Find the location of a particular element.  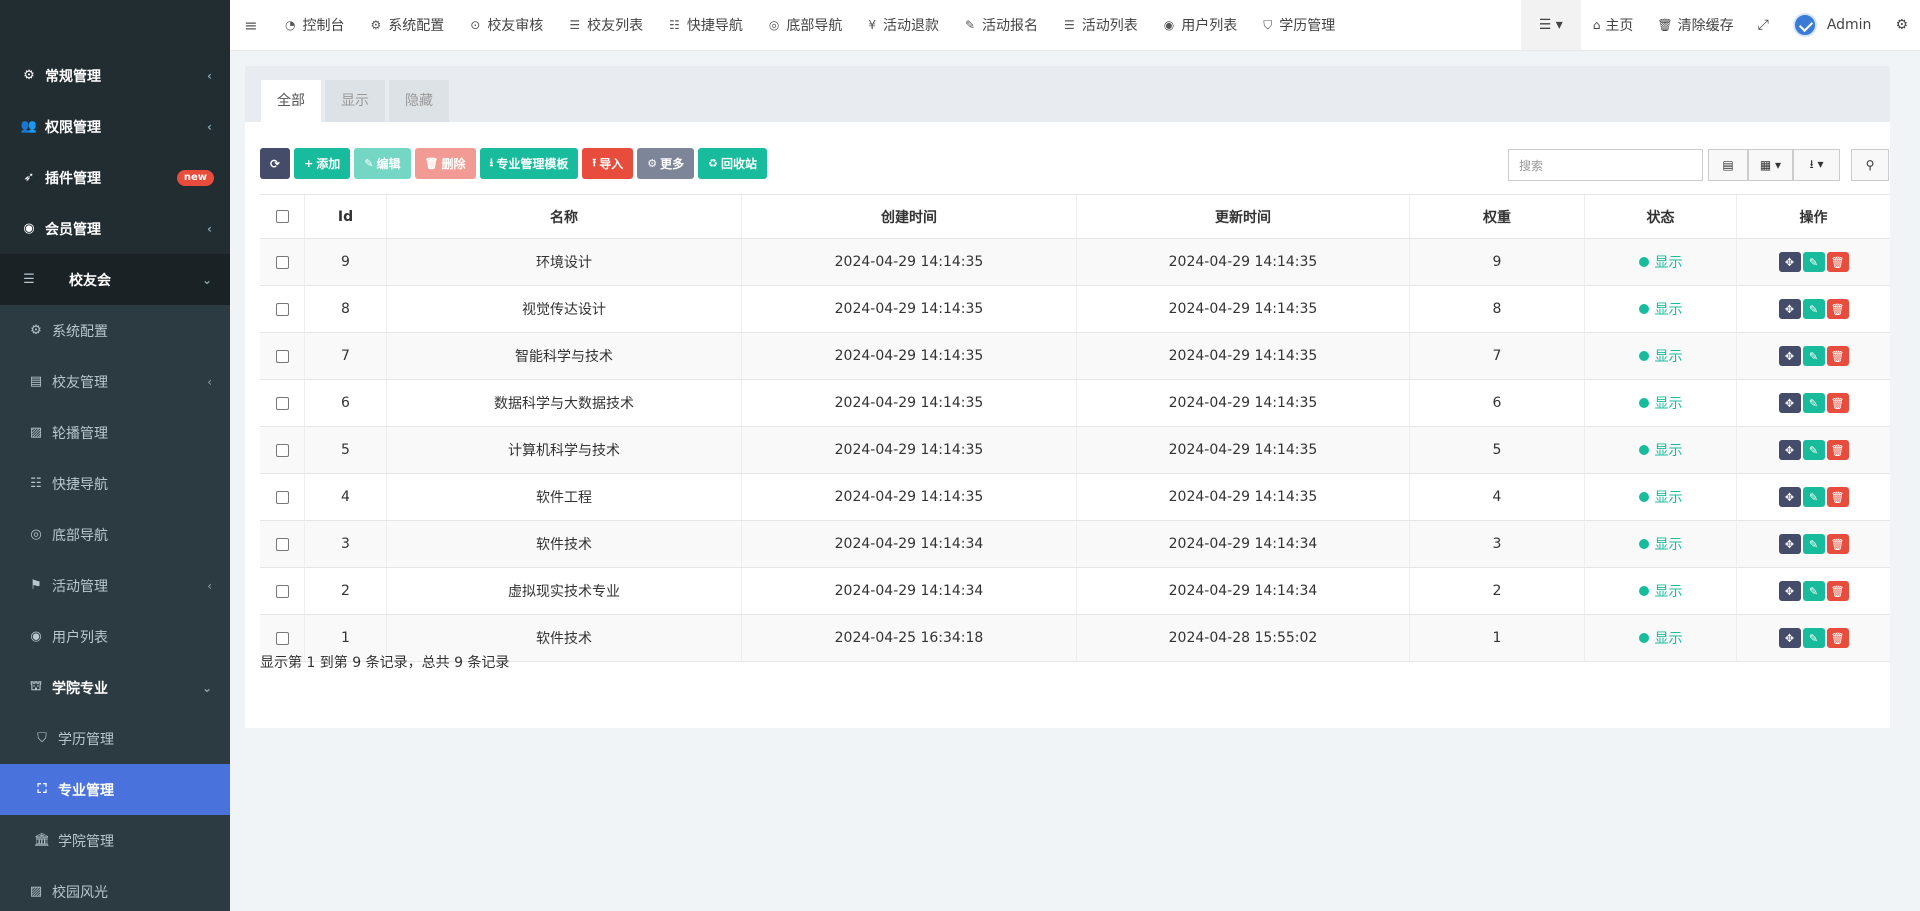

nav-tab-5: ◎ 底部导航 is located at coordinates (805, 25).